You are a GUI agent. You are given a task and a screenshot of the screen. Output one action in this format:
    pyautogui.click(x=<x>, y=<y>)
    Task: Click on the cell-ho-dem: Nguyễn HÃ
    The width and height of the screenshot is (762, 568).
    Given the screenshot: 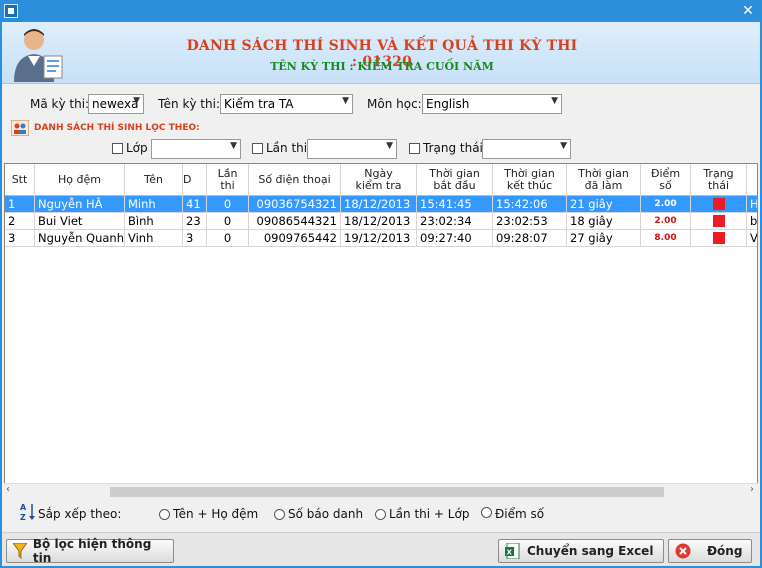 What is the action you would take?
    pyautogui.click(x=80, y=204)
    